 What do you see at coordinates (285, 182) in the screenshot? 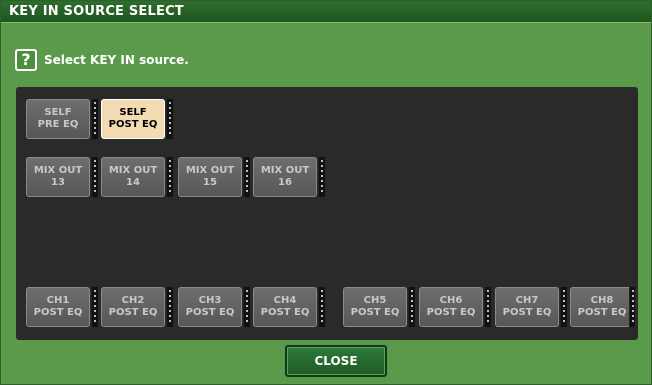
I see `button-line2: 16` at bounding box center [285, 182].